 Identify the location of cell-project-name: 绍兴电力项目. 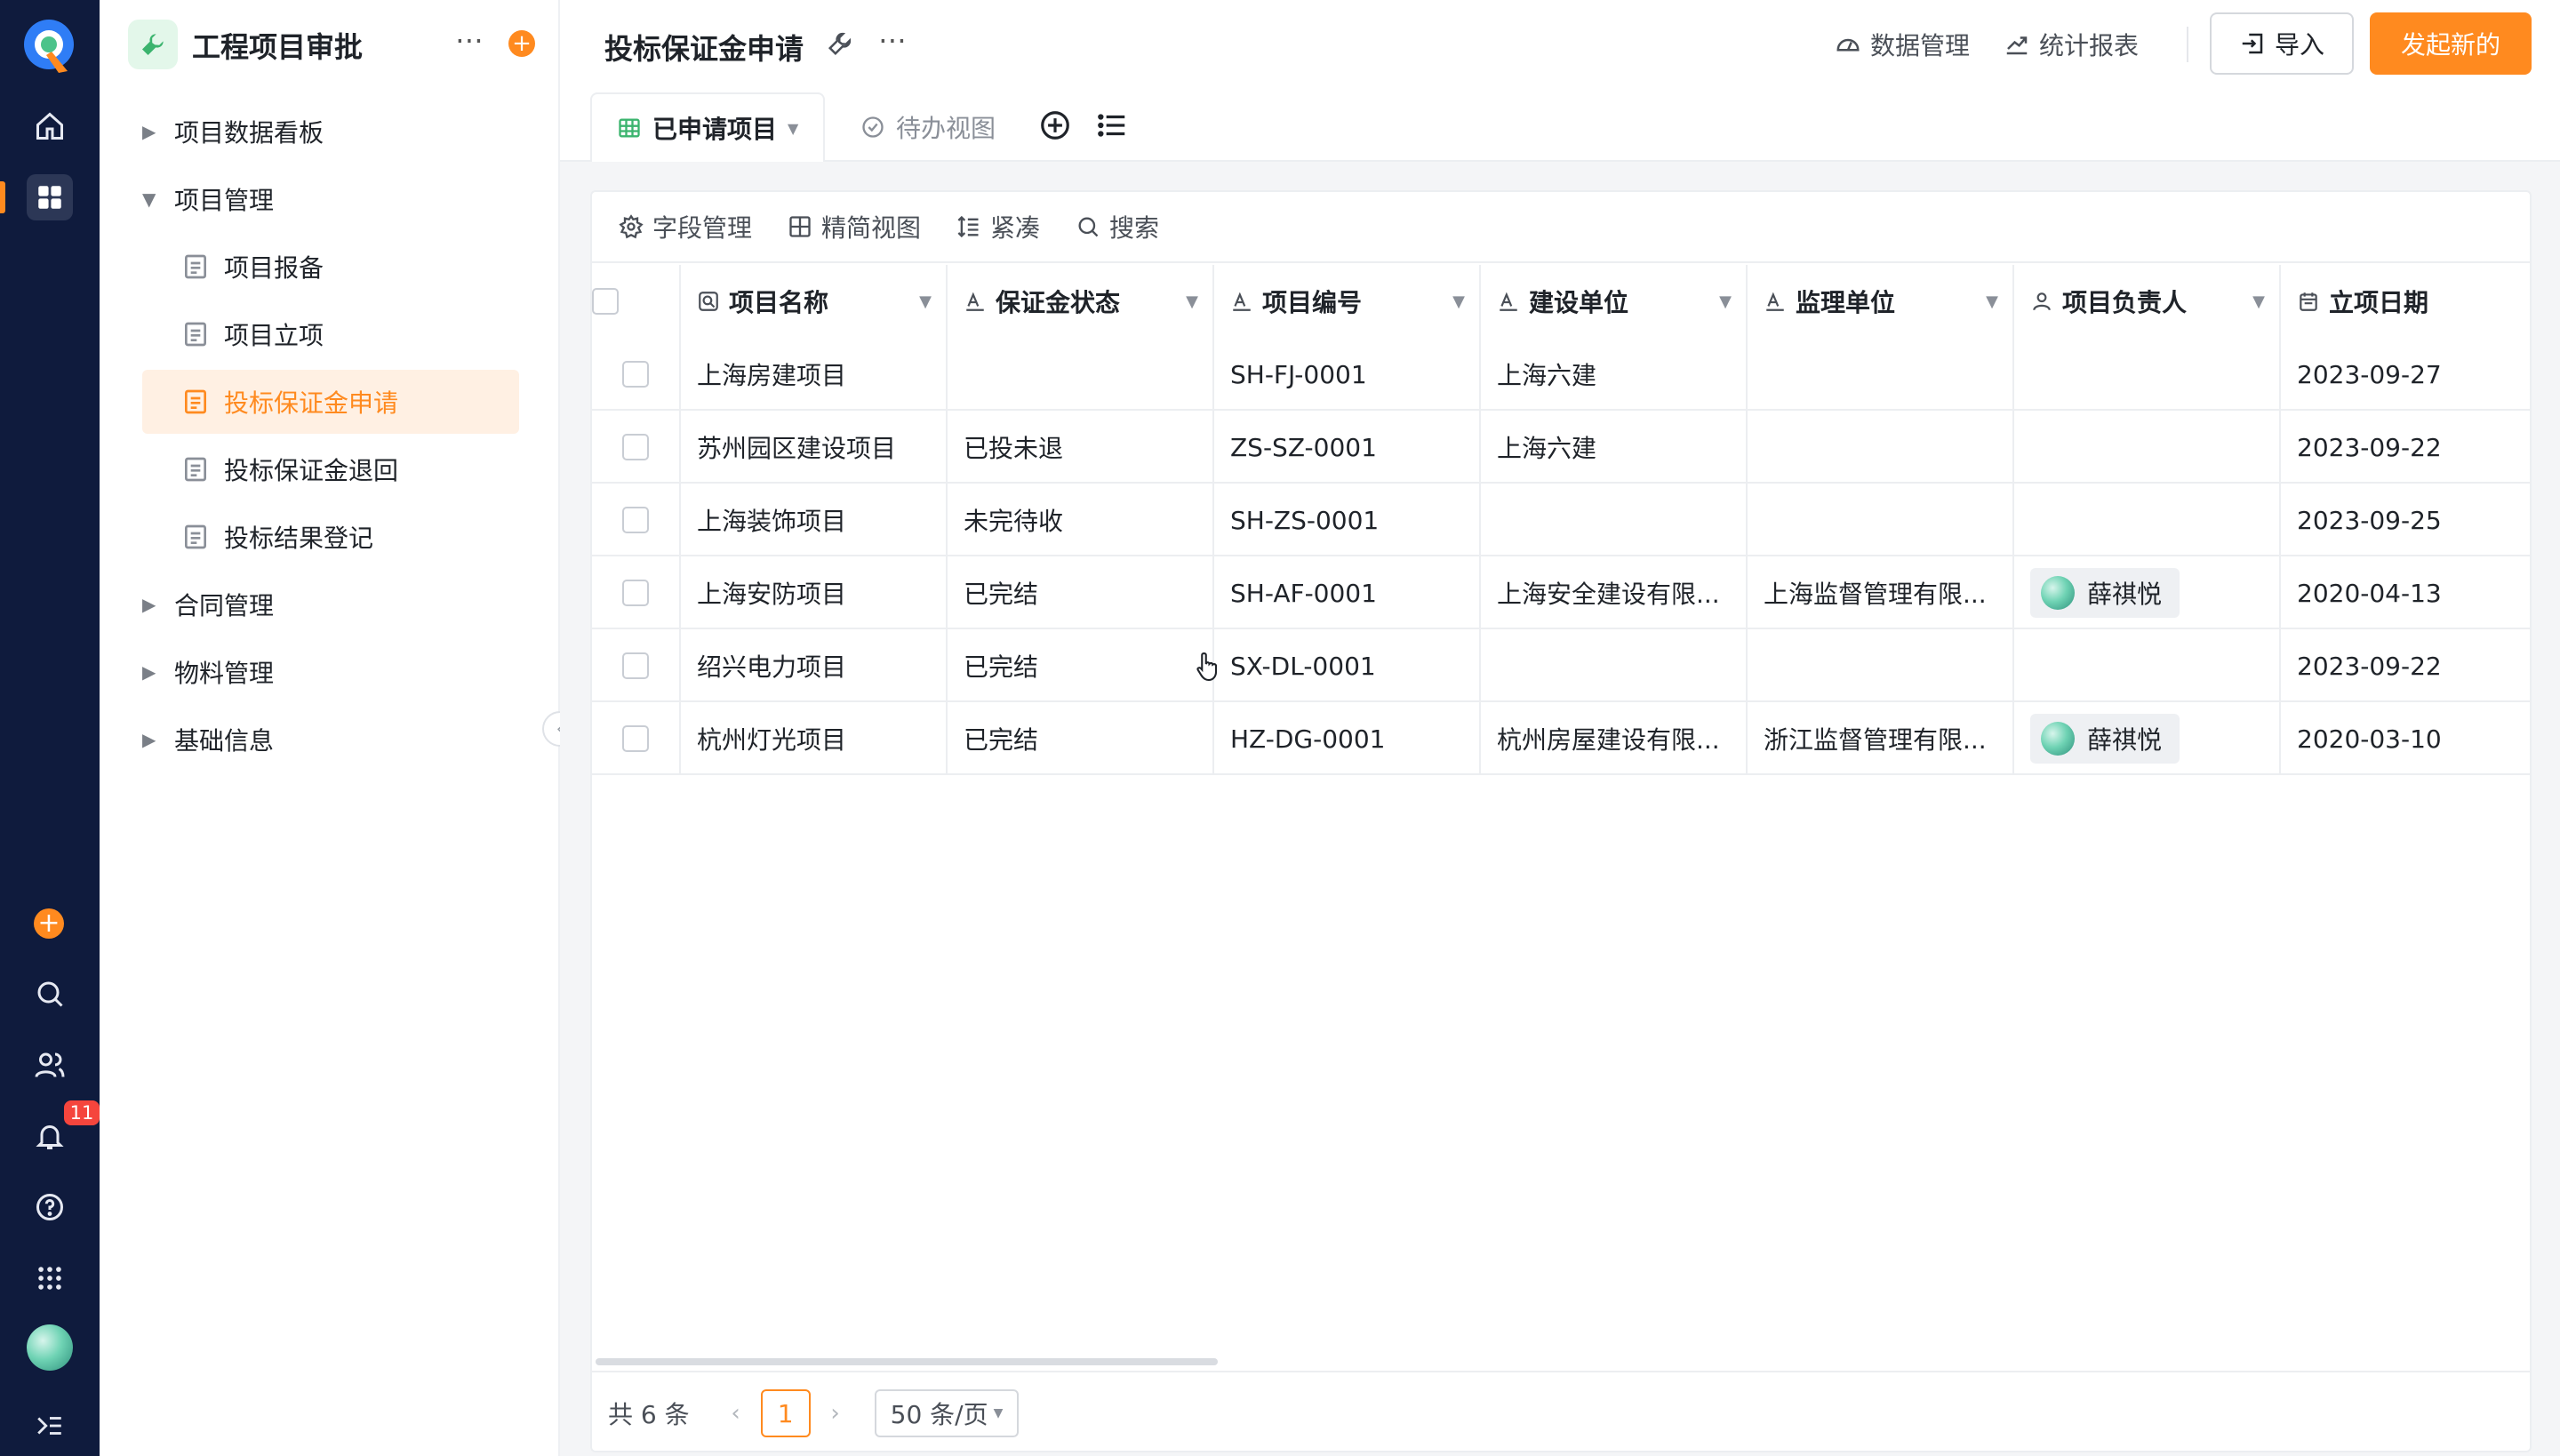
(814, 665).